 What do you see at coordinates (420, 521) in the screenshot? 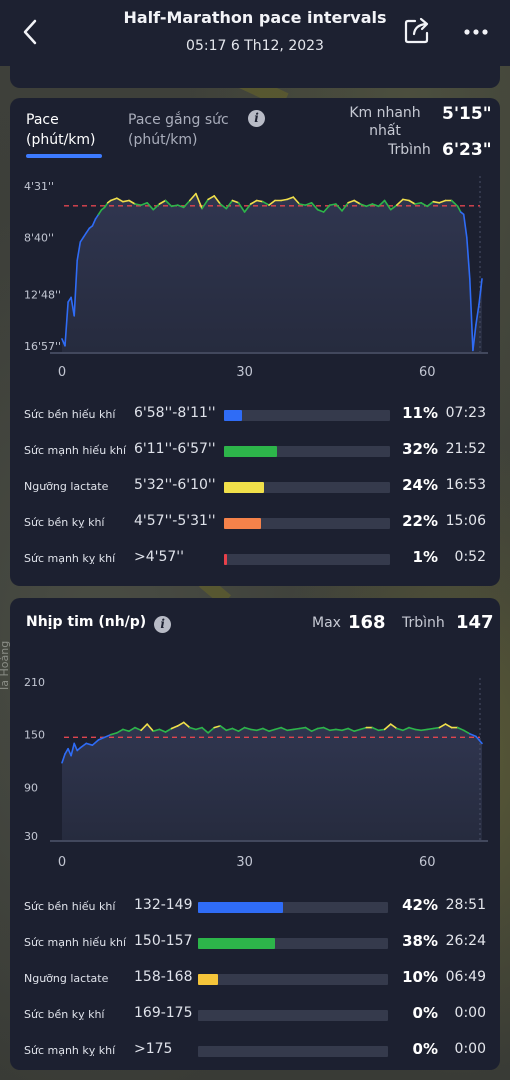
I see `zone-percent: 22%` at bounding box center [420, 521].